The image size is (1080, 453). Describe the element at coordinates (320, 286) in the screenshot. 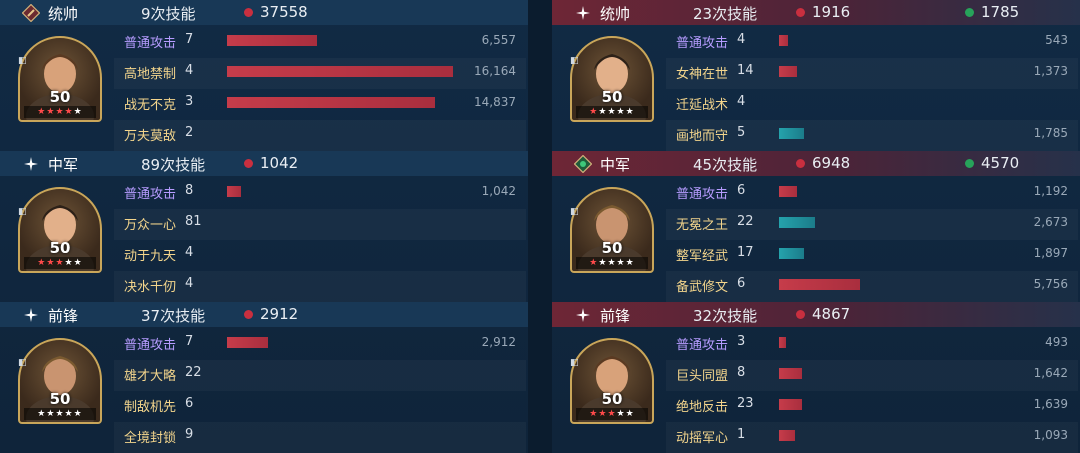

I see `skill-row: 决水千仞 4` at that location.